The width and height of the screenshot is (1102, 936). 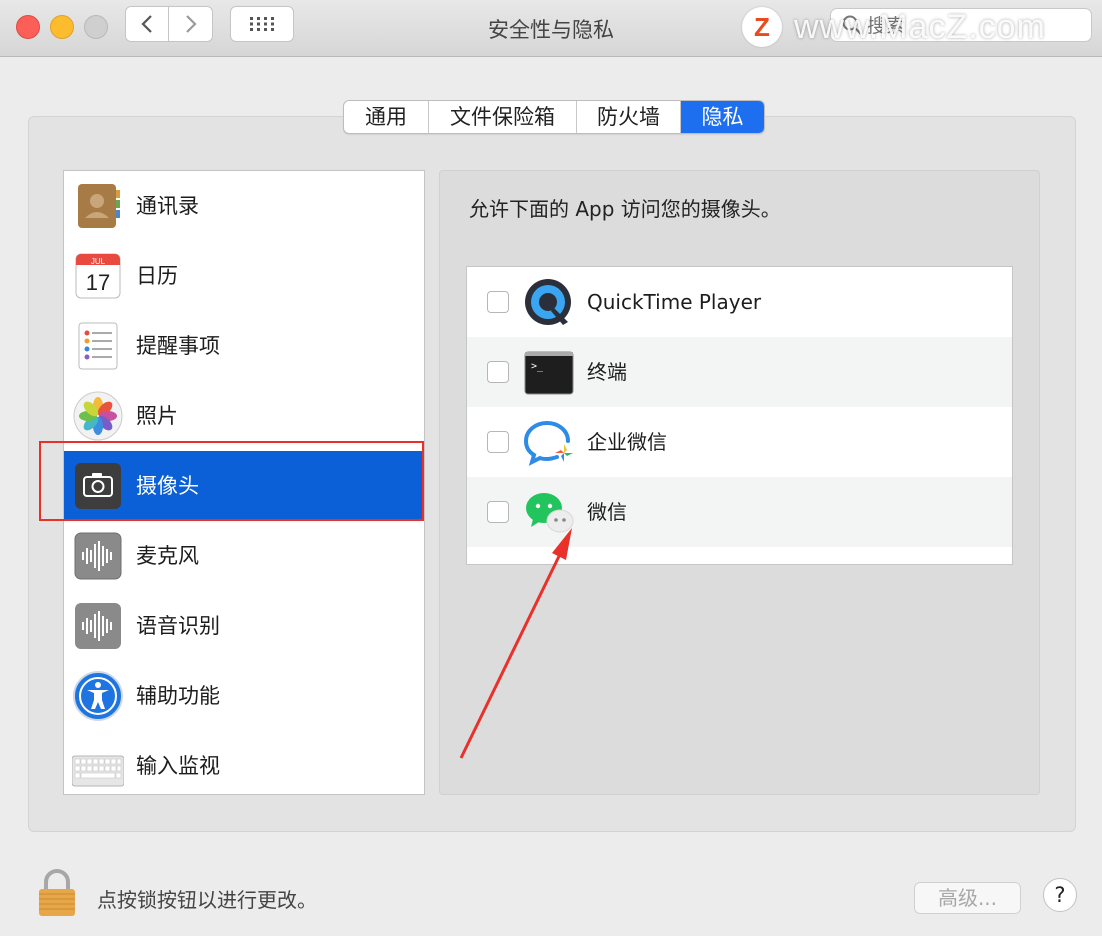 I want to click on tab-filevault: 文件保险箱, so click(x=503, y=117).